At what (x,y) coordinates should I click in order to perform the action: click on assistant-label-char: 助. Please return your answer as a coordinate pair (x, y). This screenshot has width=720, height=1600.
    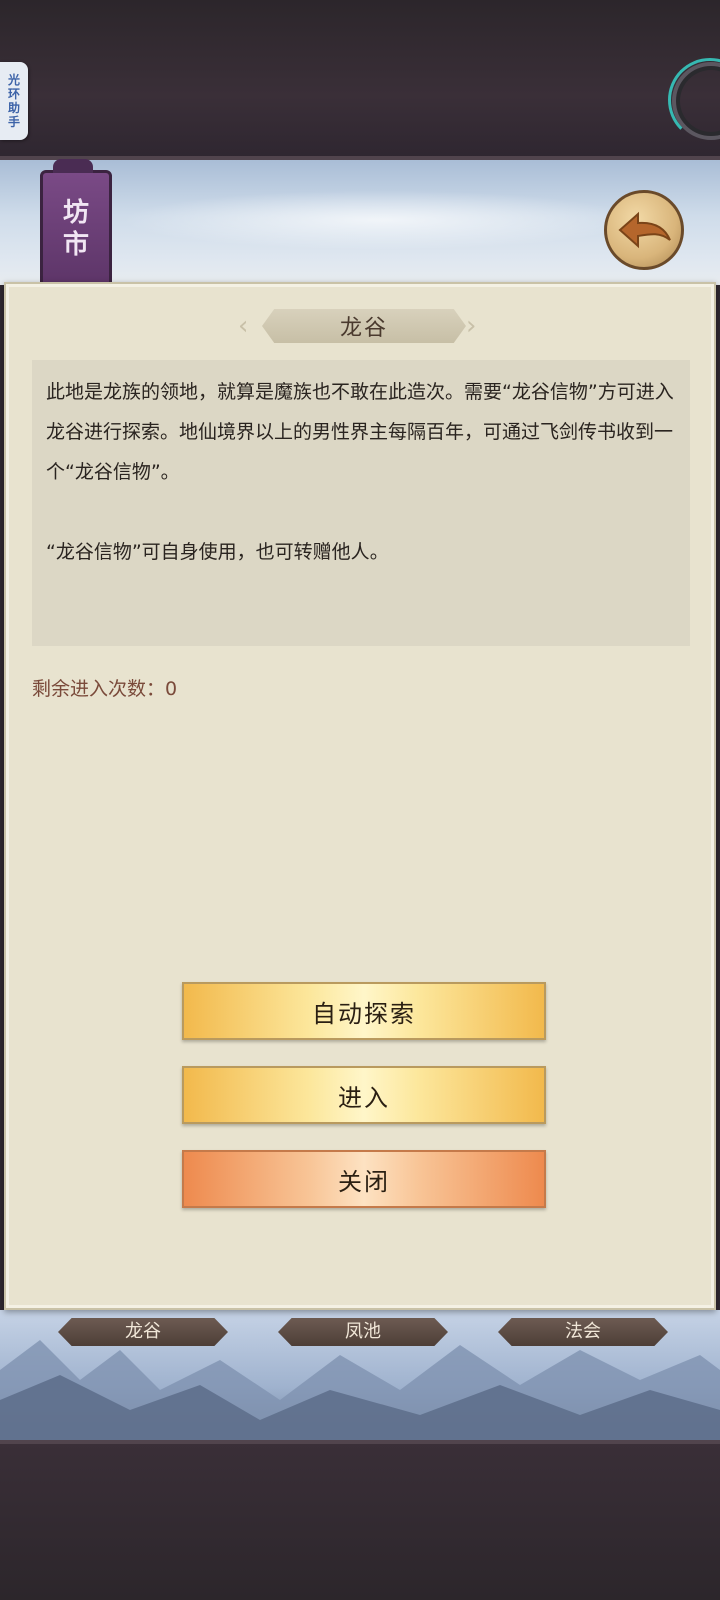
    Looking at the image, I should click on (13, 108).